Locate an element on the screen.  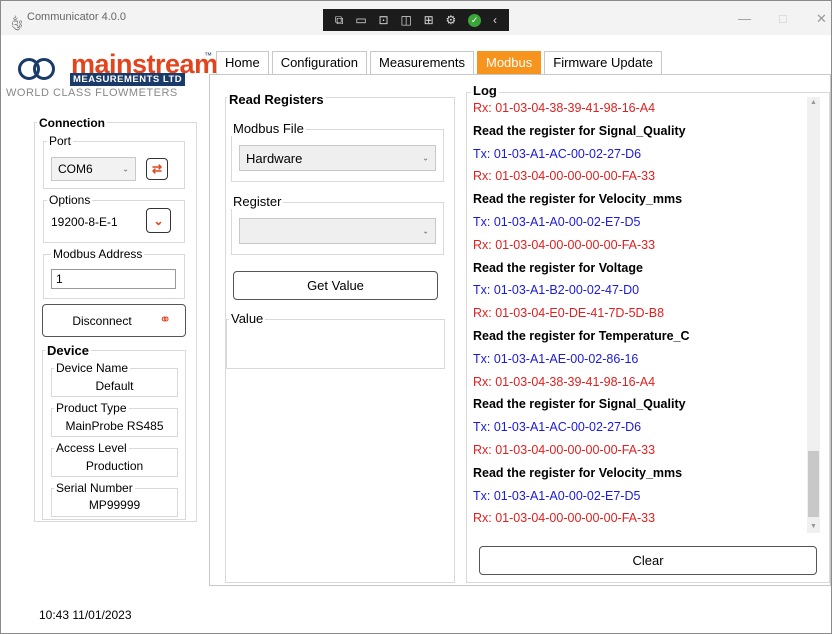
options-dropdown-button: ⌄ is located at coordinates (158, 220).